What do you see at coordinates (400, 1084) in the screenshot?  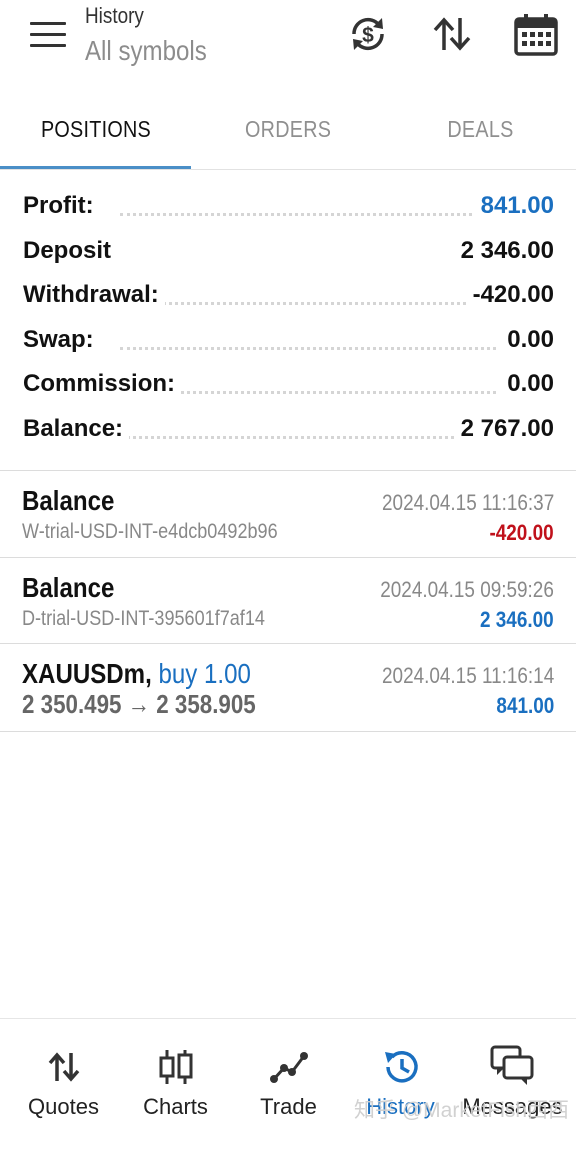 I see `nav-history: History` at bounding box center [400, 1084].